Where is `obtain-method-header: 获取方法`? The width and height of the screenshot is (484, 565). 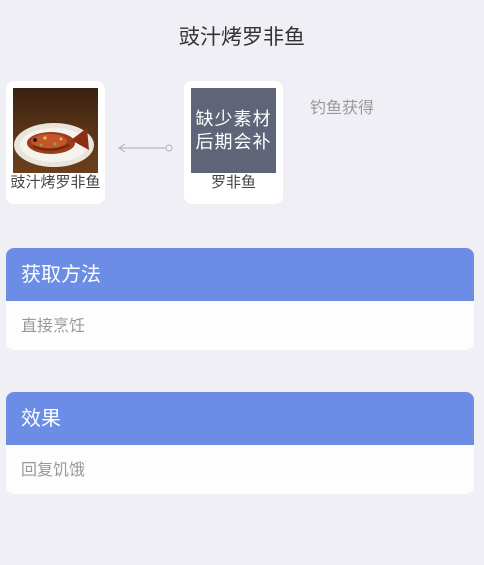 obtain-method-header: 获取方法 is located at coordinates (240, 274).